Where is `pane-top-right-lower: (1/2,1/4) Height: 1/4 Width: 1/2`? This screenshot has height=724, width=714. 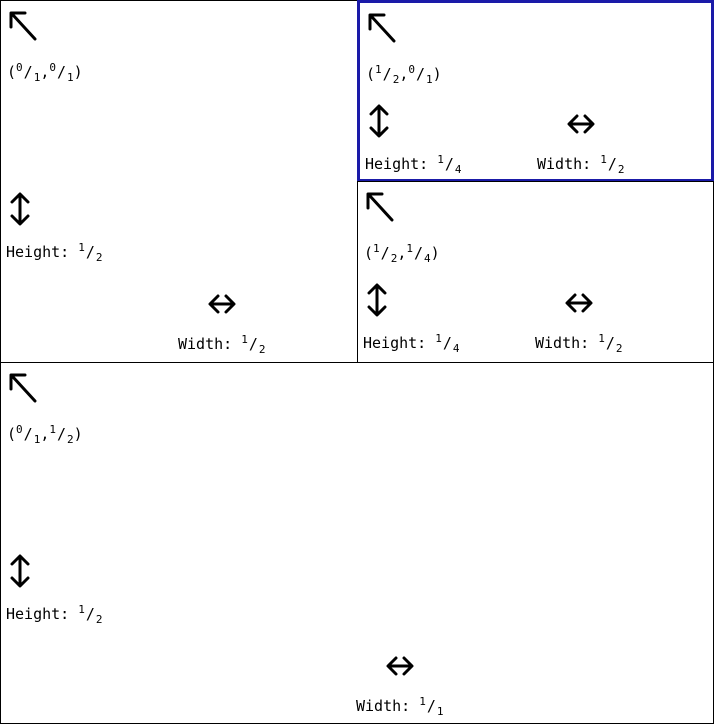 pane-top-right-lower: (1/2,1/4) Height: 1/4 Width: 1/2 is located at coordinates (535, 272).